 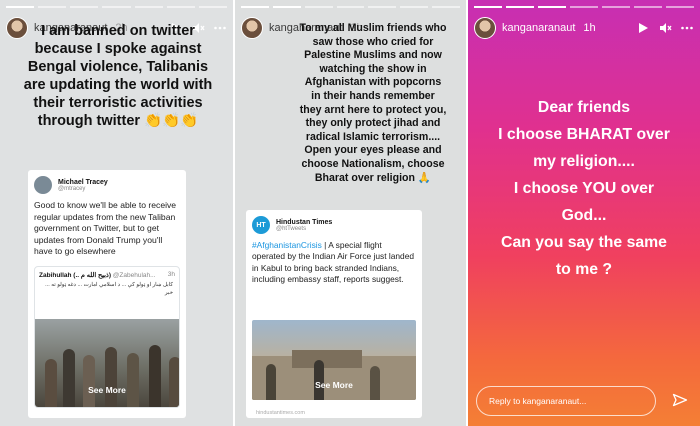 What do you see at coordinates (643, 28) in the screenshot?
I see `play-icon` at bounding box center [643, 28].